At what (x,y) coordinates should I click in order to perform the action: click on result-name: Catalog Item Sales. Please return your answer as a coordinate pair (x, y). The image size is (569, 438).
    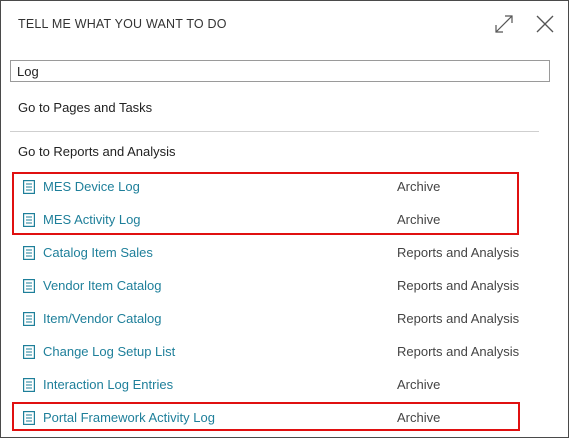
    Looking at the image, I should click on (98, 252).